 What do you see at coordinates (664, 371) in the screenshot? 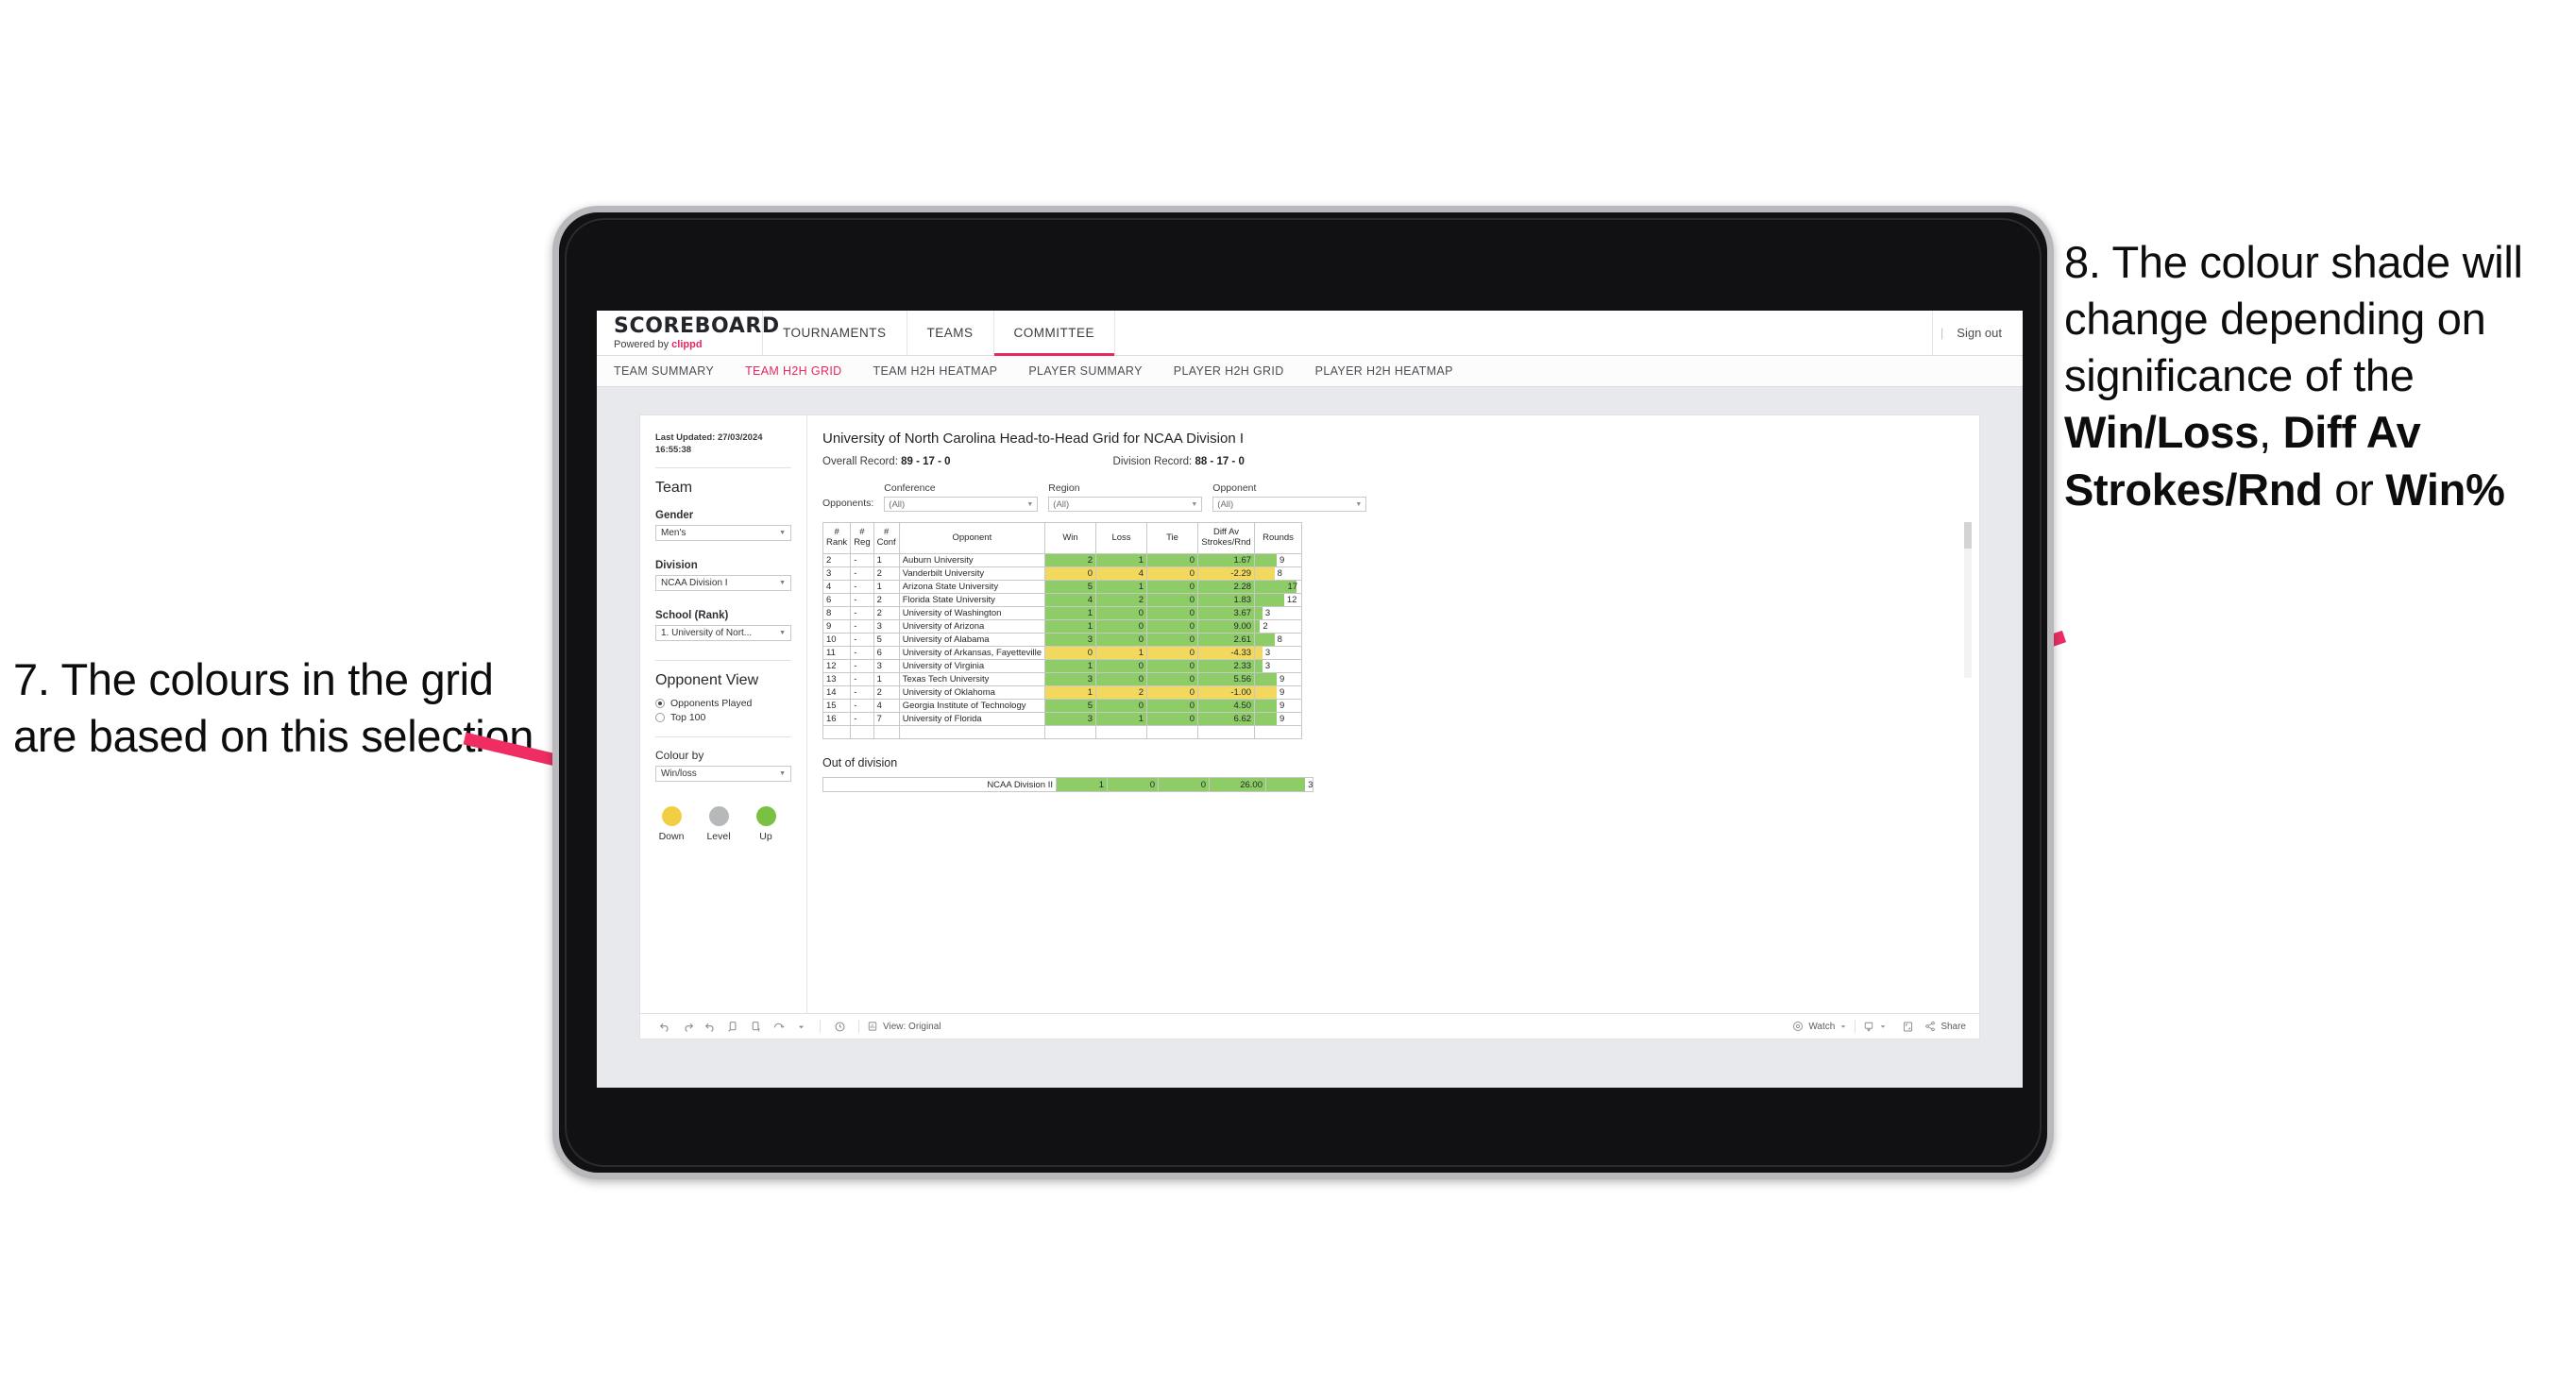
I see `subnav-item-team-summary: TEAM SUMMARY` at bounding box center [664, 371].